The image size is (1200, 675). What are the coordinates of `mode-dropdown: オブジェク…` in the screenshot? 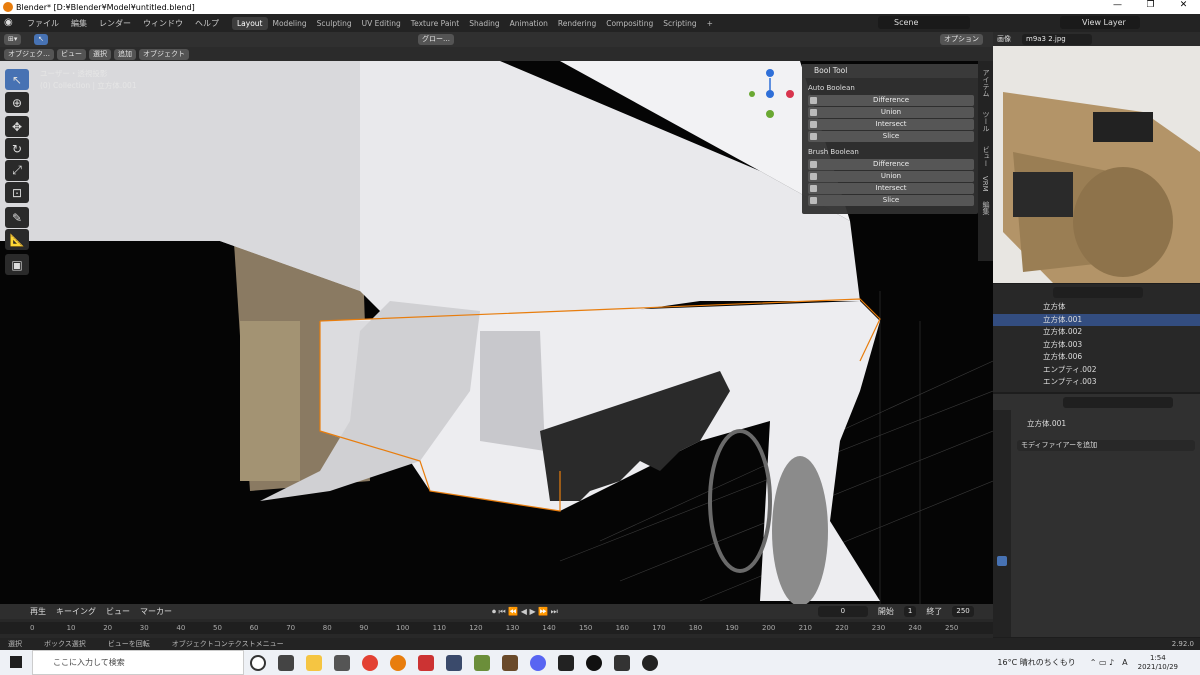 It's located at (29, 54).